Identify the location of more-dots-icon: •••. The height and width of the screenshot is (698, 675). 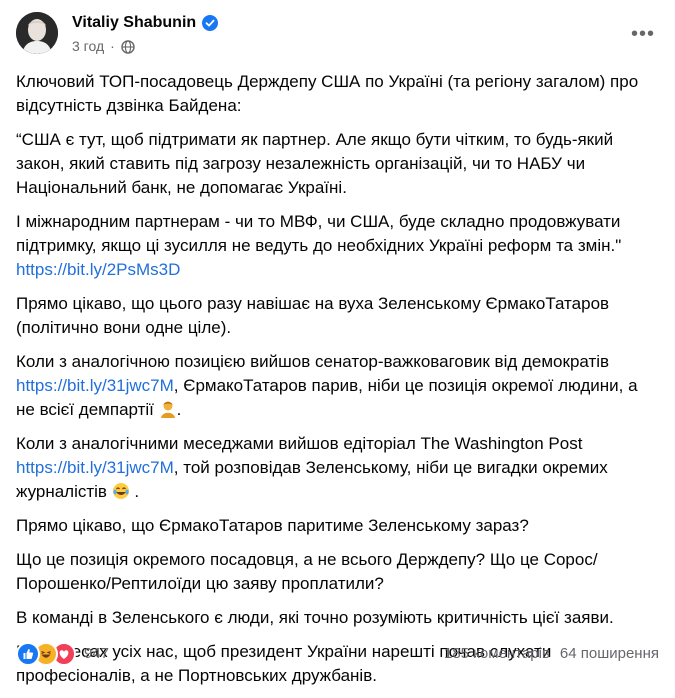
(642, 33).